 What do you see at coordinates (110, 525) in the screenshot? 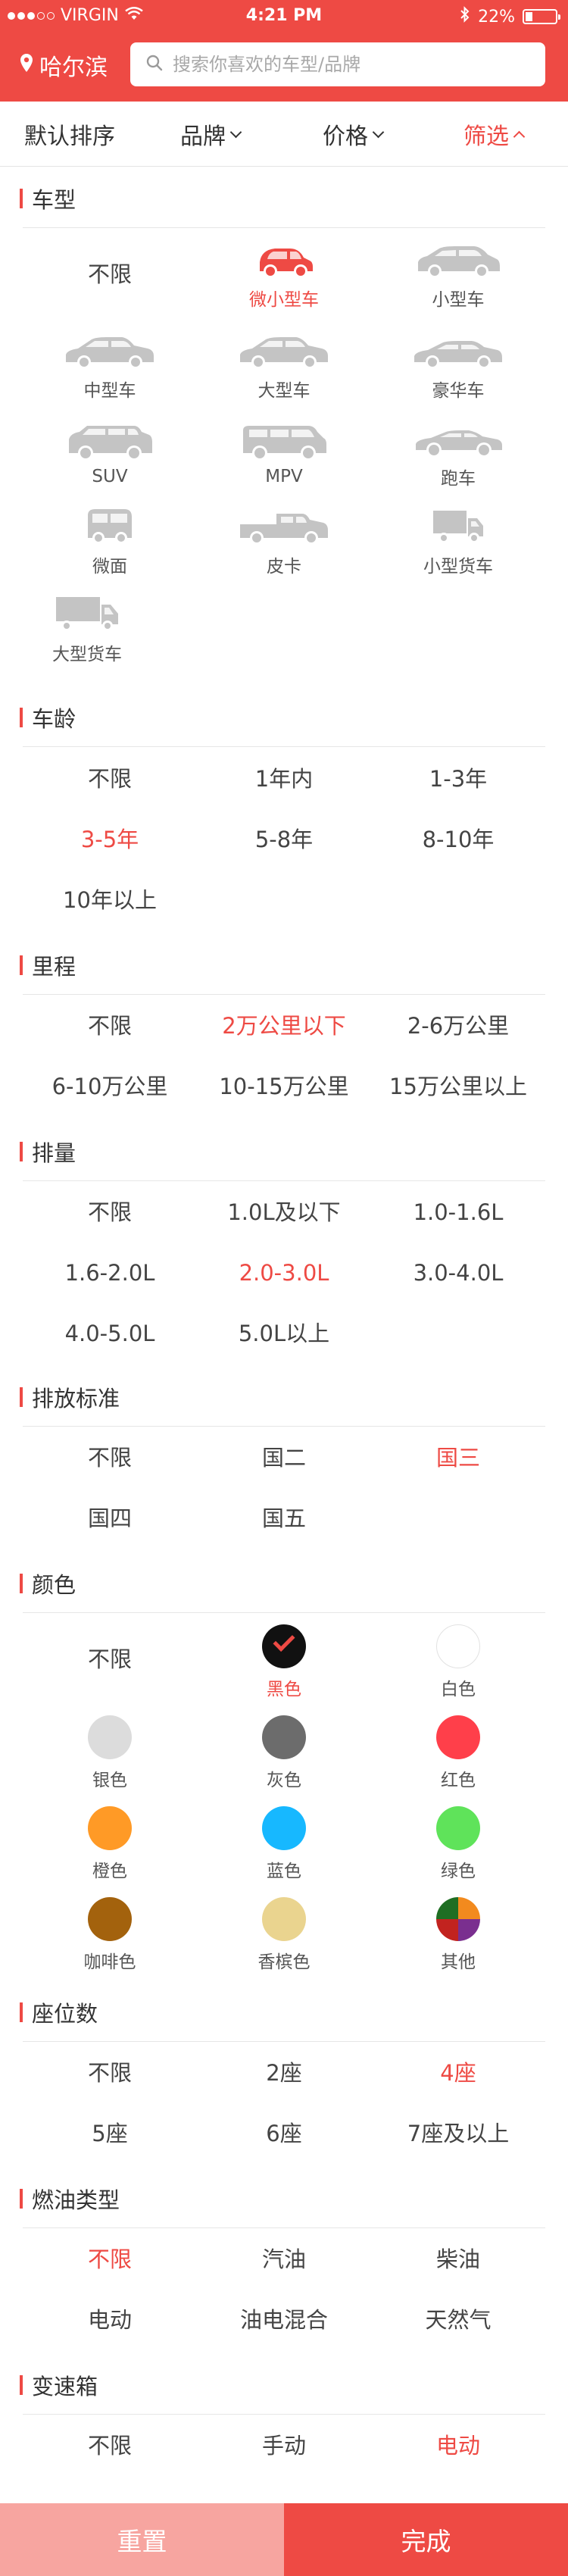
I see `microvan-icon` at bounding box center [110, 525].